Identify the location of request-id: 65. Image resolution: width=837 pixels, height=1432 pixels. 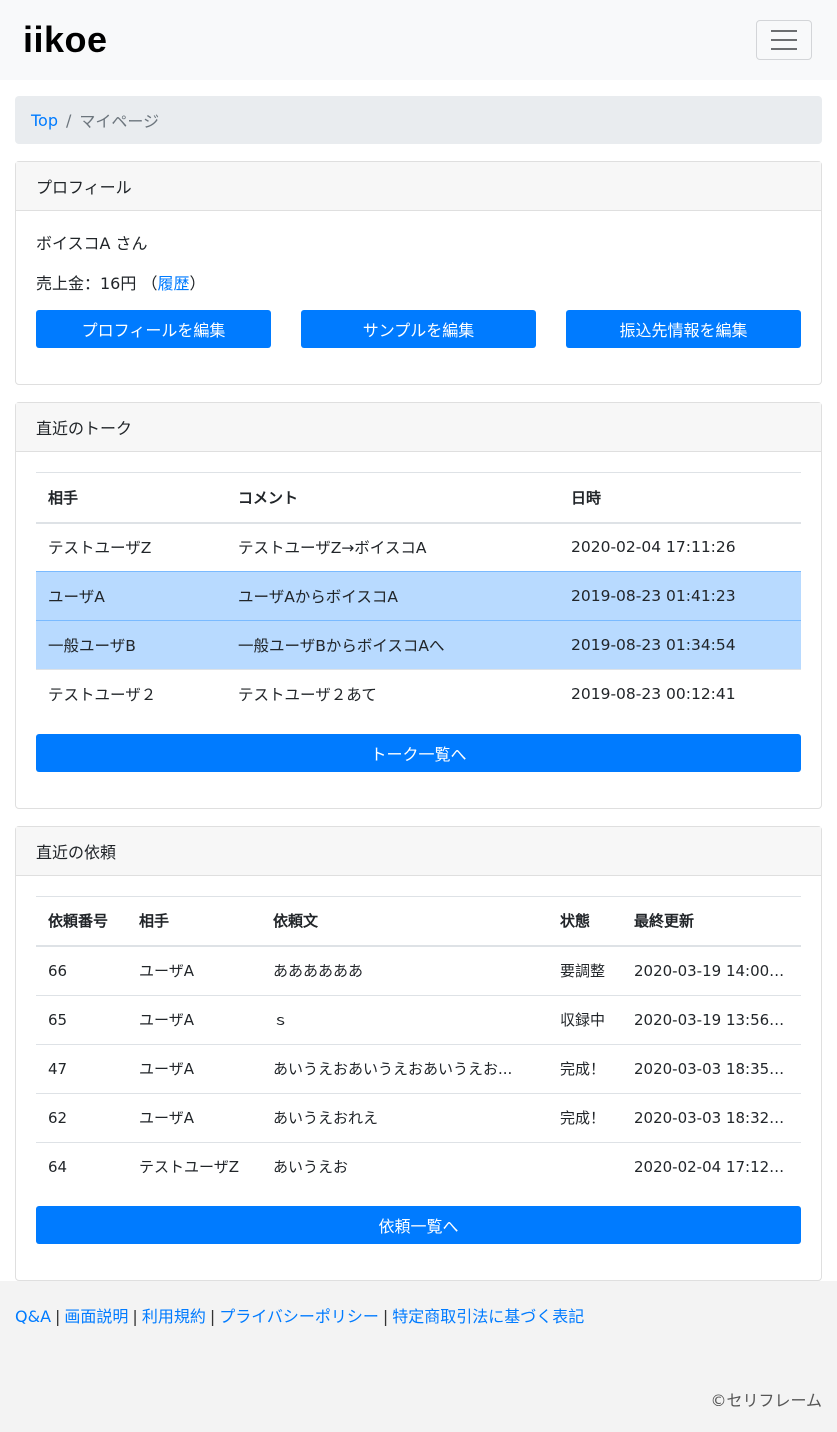
(81, 1019).